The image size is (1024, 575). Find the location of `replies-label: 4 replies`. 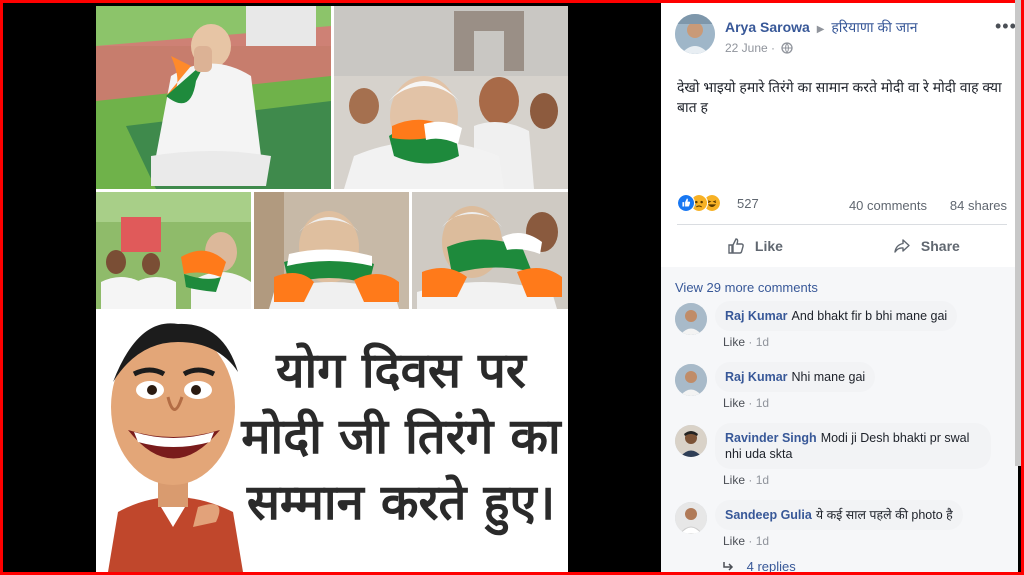

replies-label: 4 replies is located at coordinates (771, 565).